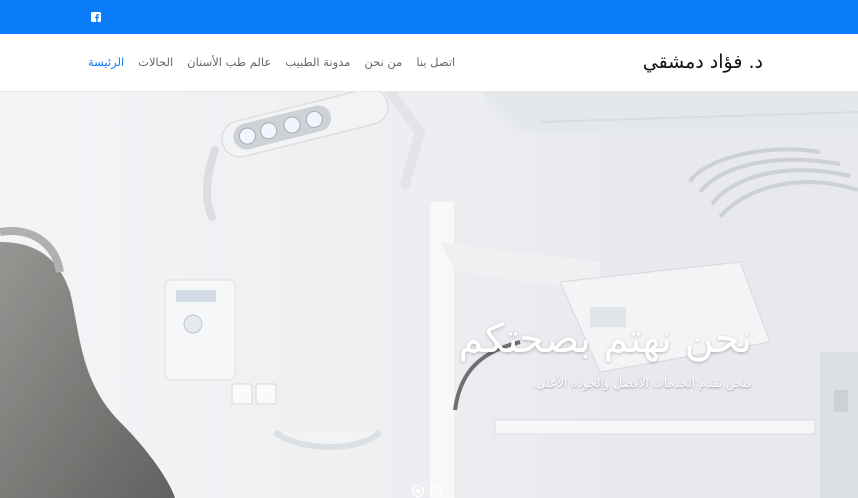  I want to click on nav-item-home: الرئيسة, so click(106, 64).